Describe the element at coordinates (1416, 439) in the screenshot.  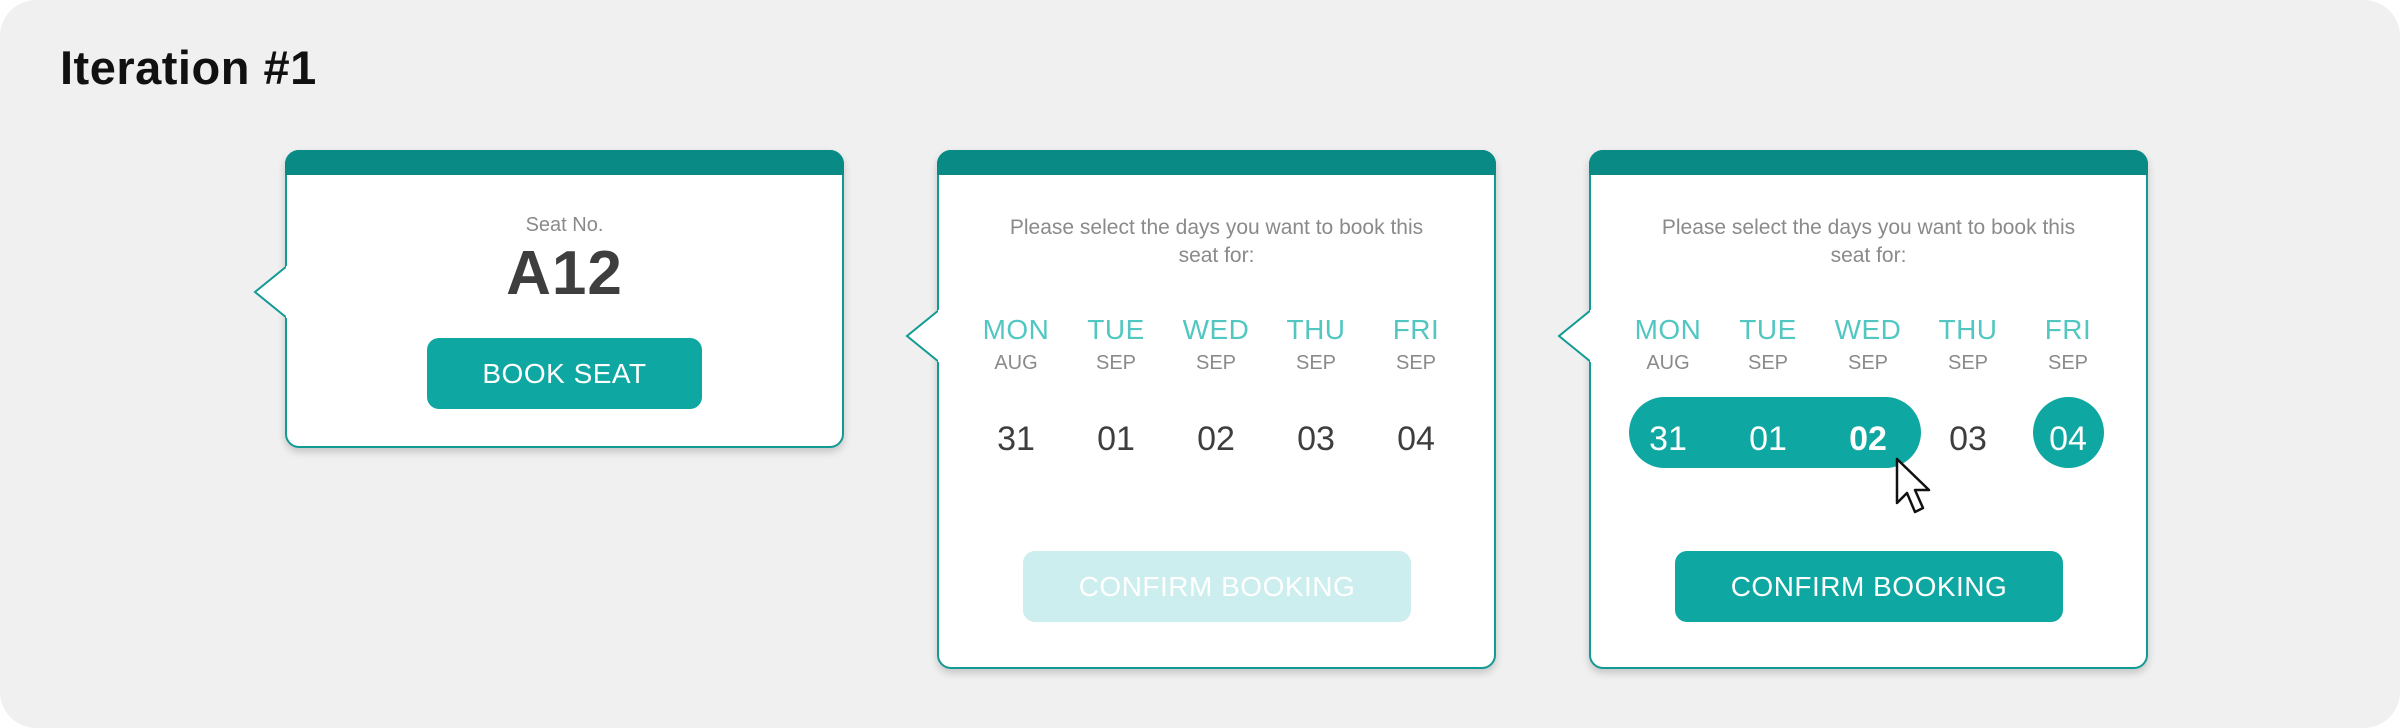
I see `day-date-button: 04` at that location.